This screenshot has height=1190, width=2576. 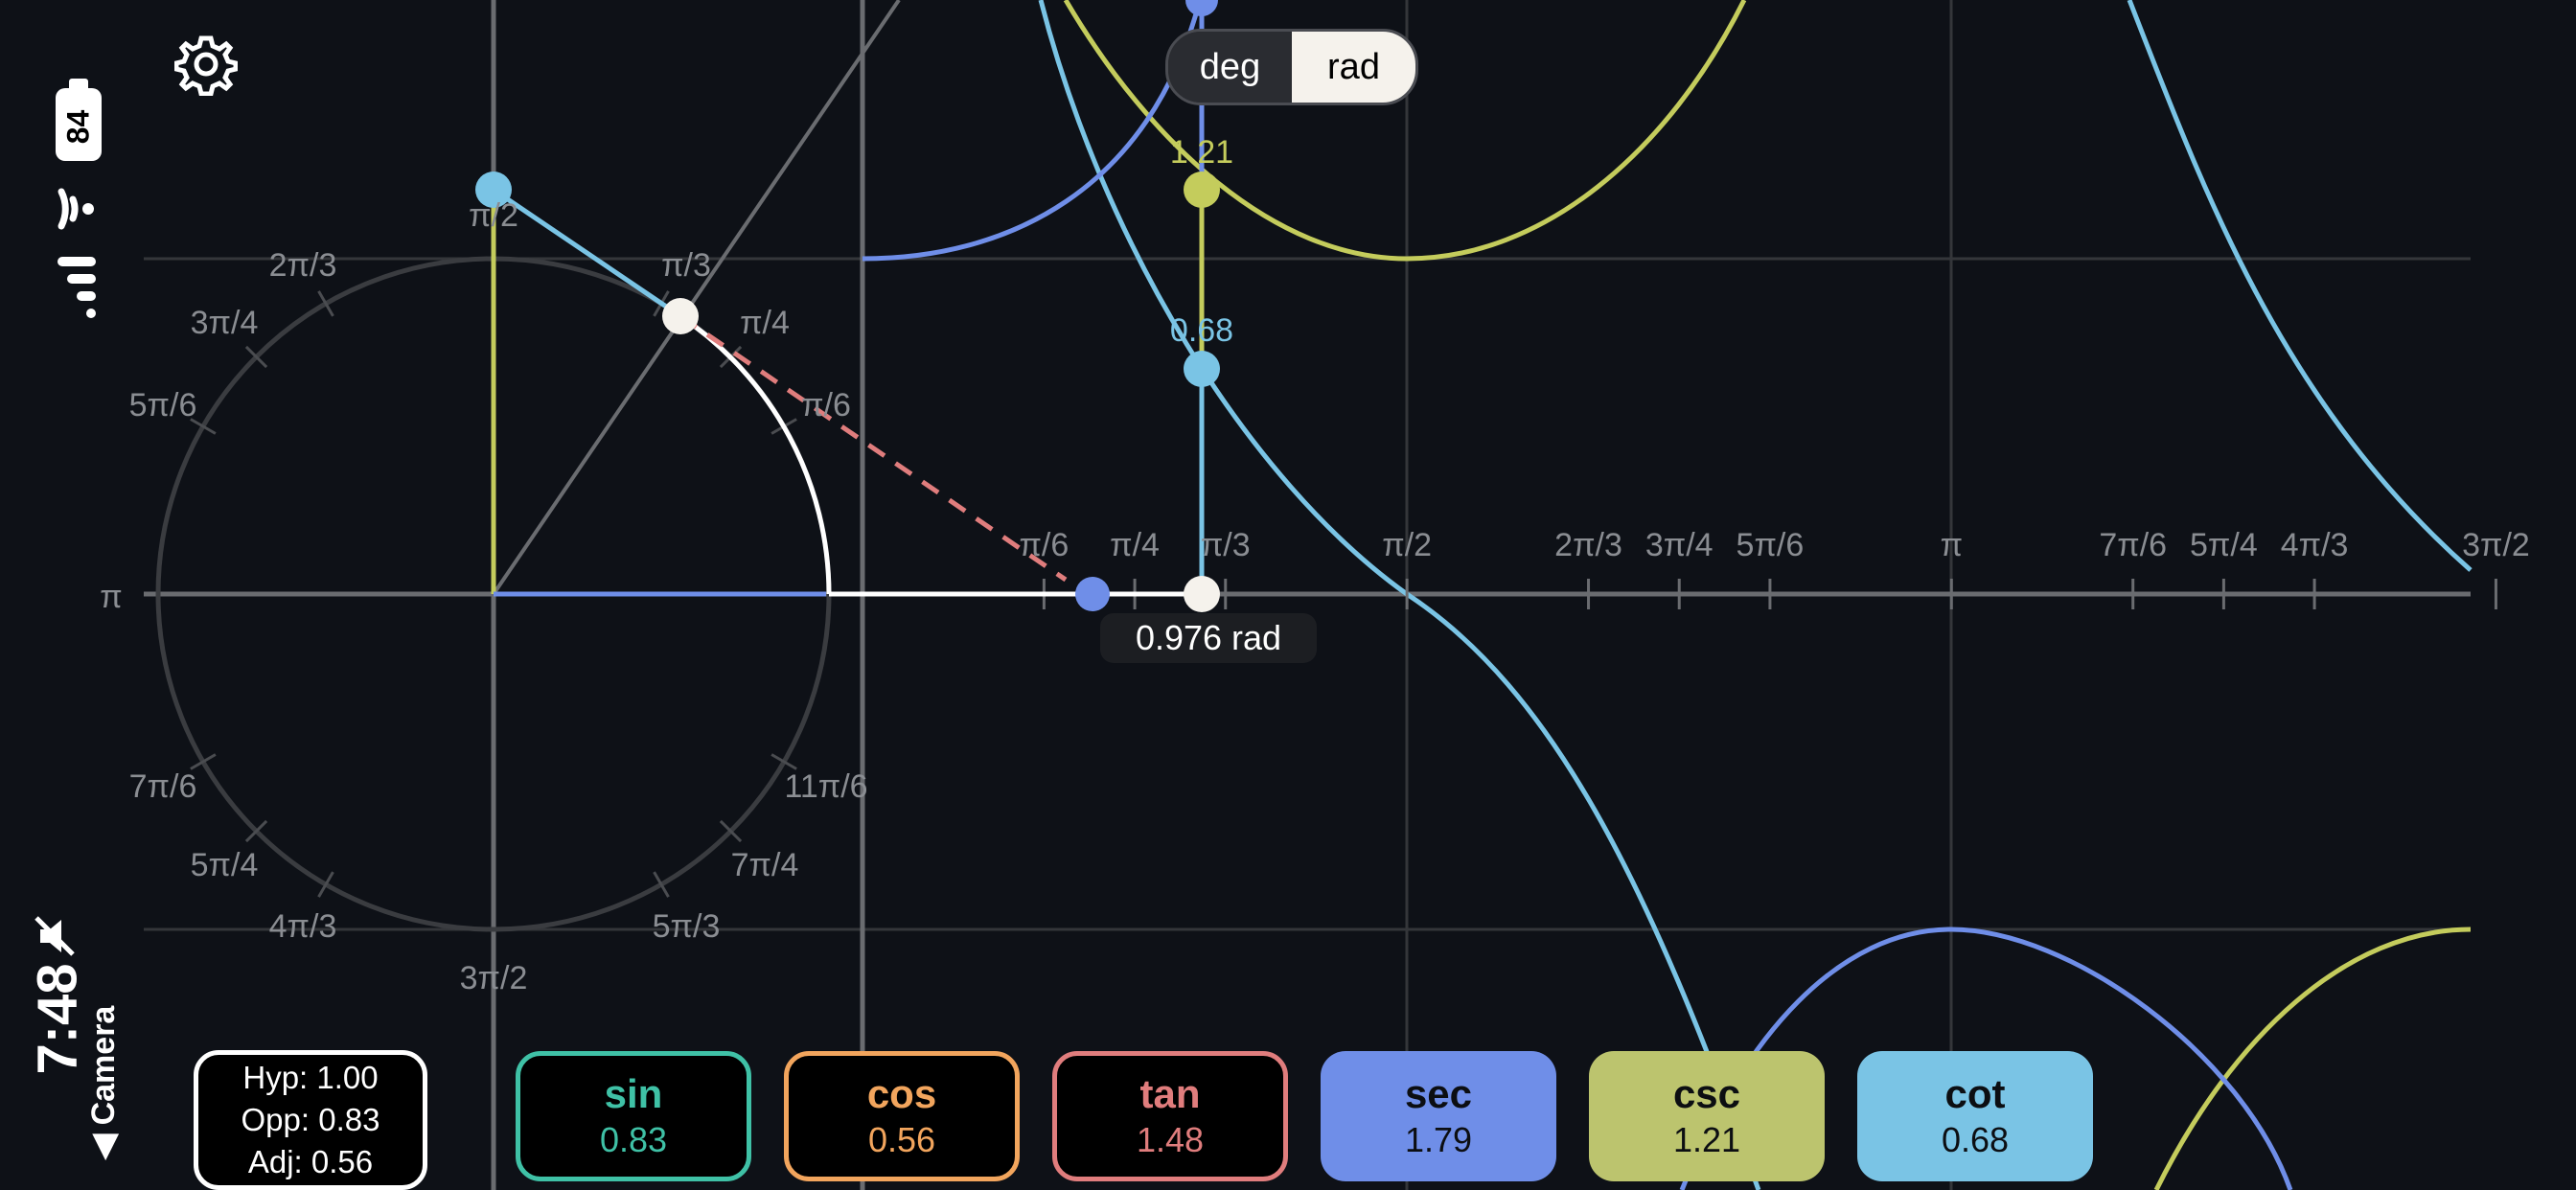 What do you see at coordinates (1226, 545) in the screenshot?
I see `axis-angle-label: π/3` at bounding box center [1226, 545].